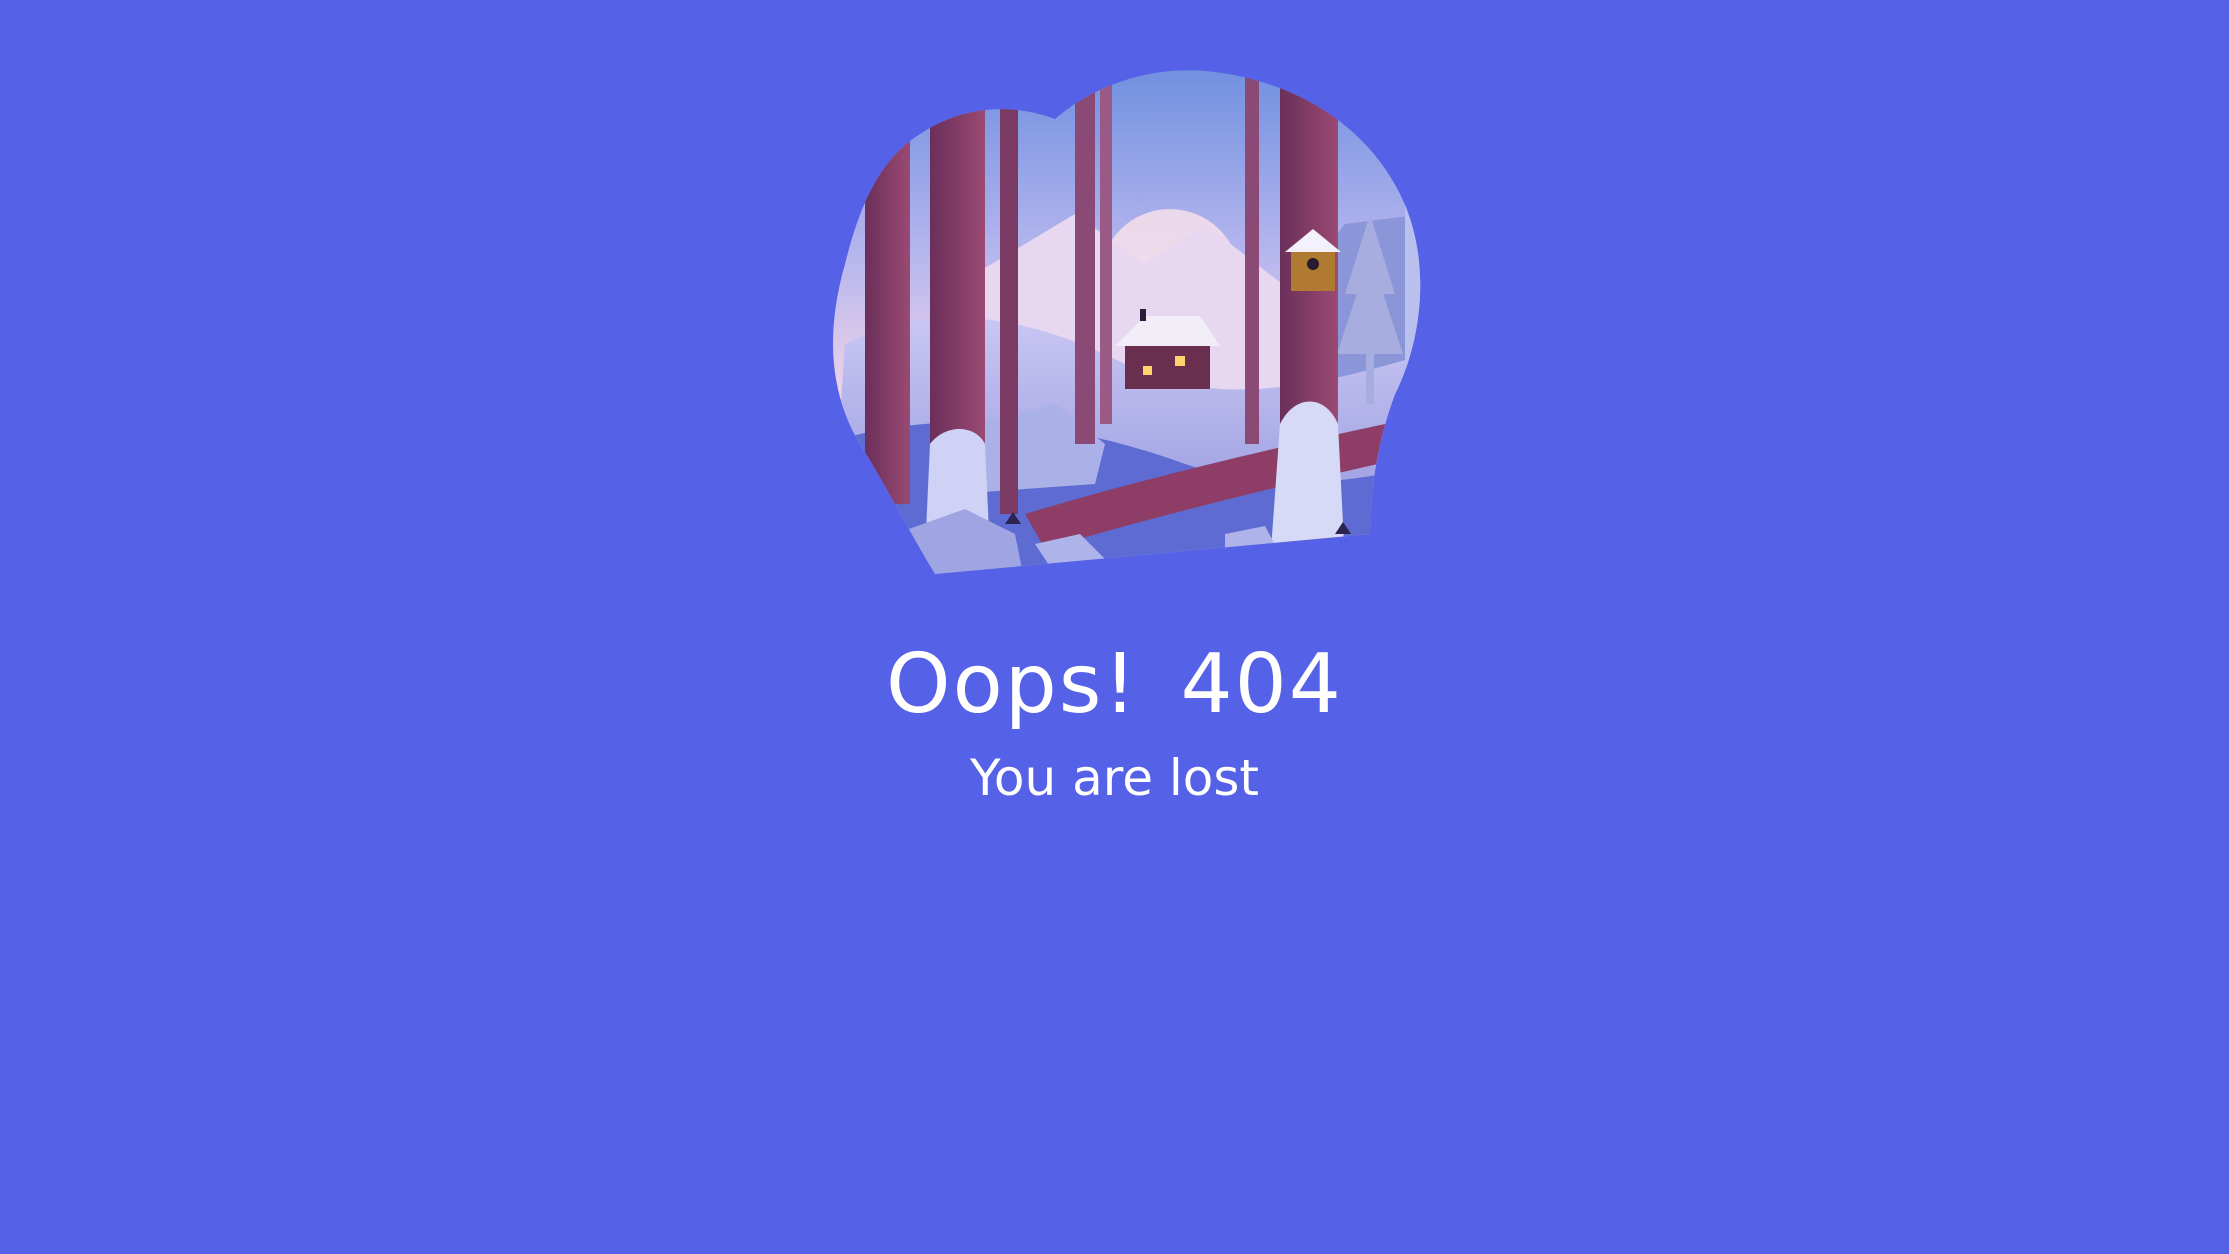  Describe the element at coordinates (1145, 349) in the screenshot. I see `winter-forest-illustration` at that location.